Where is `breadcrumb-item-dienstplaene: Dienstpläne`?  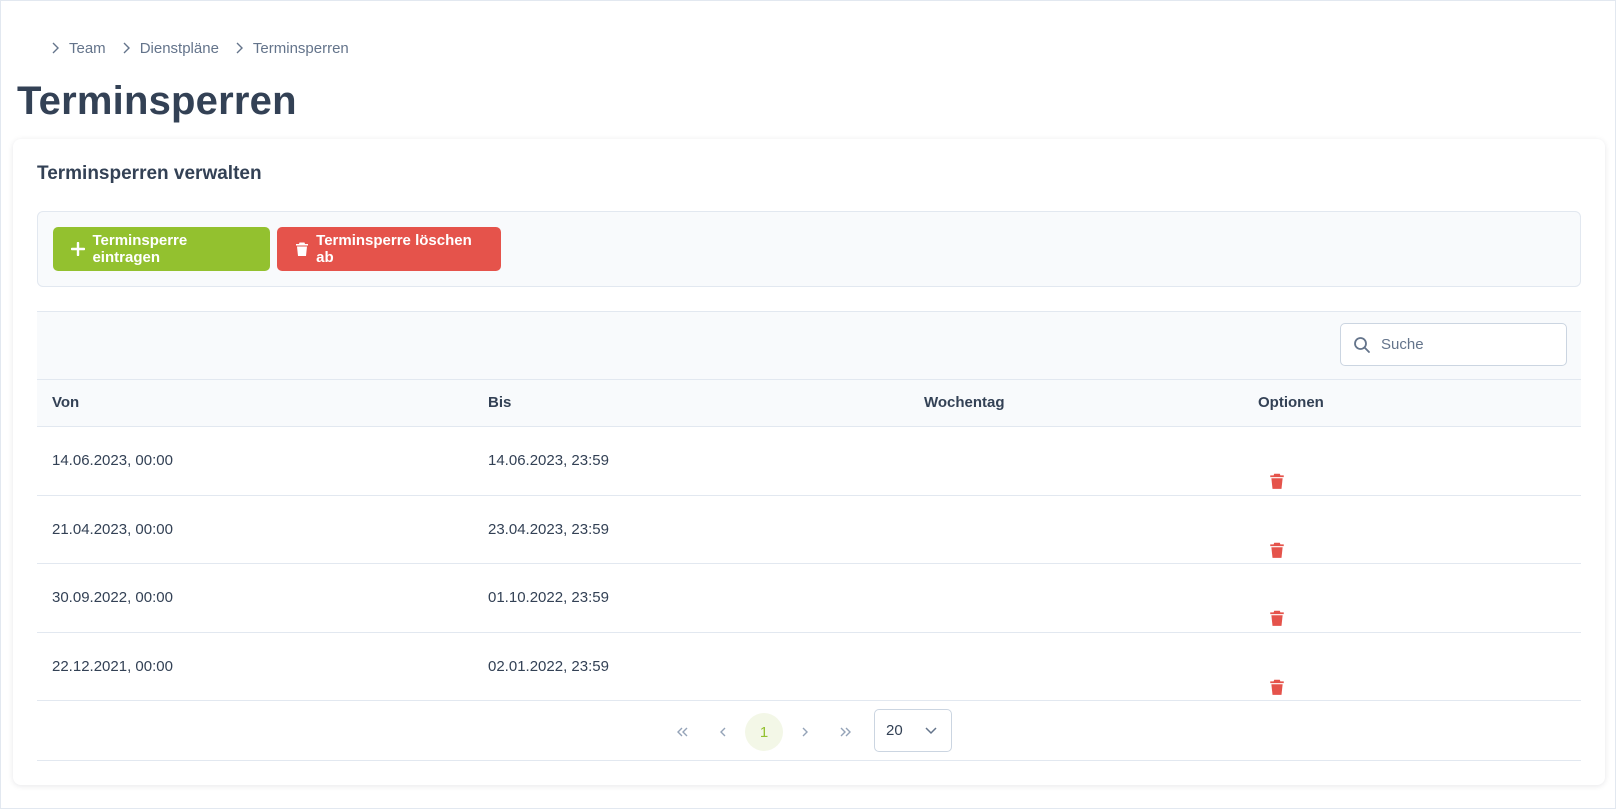 breadcrumb-item-dienstplaene: Dienstpläne is located at coordinates (172, 48).